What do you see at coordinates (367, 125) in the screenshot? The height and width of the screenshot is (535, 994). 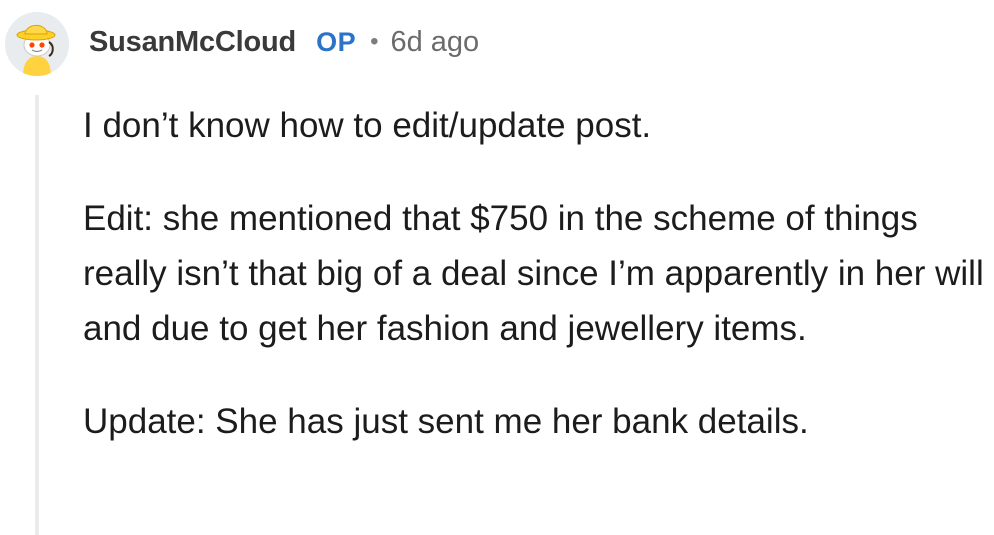 I see `comment-paragraph: I don’t know how to edit/update post.` at bounding box center [367, 125].